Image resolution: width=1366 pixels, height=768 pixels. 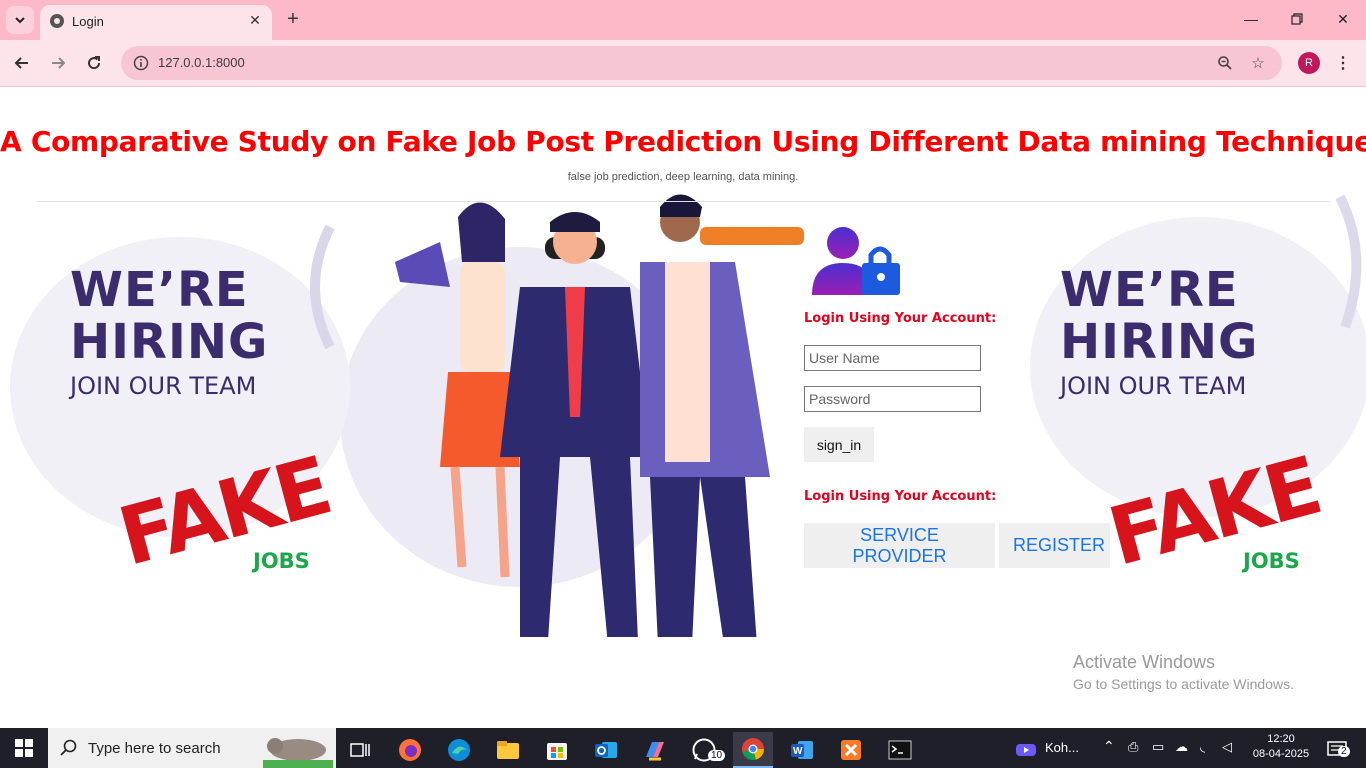 I want to click on arrow-right-icon, so click(x=59, y=63).